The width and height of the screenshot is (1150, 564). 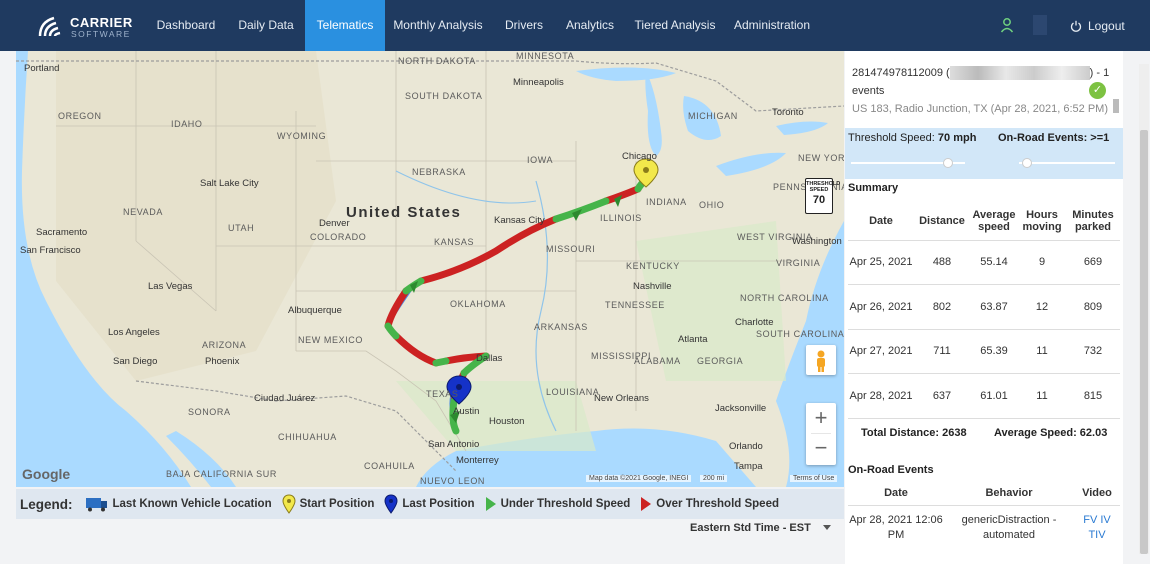 I want to click on zoom-out-button: −, so click(x=821, y=449).